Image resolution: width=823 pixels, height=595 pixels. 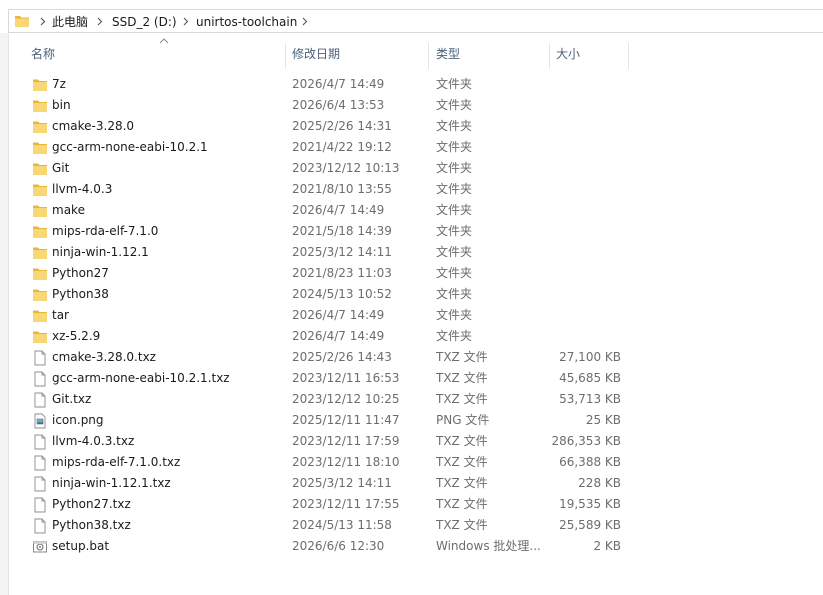 I want to click on file-modified-date: 2025/2/26 14:43, so click(x=342, y=357).